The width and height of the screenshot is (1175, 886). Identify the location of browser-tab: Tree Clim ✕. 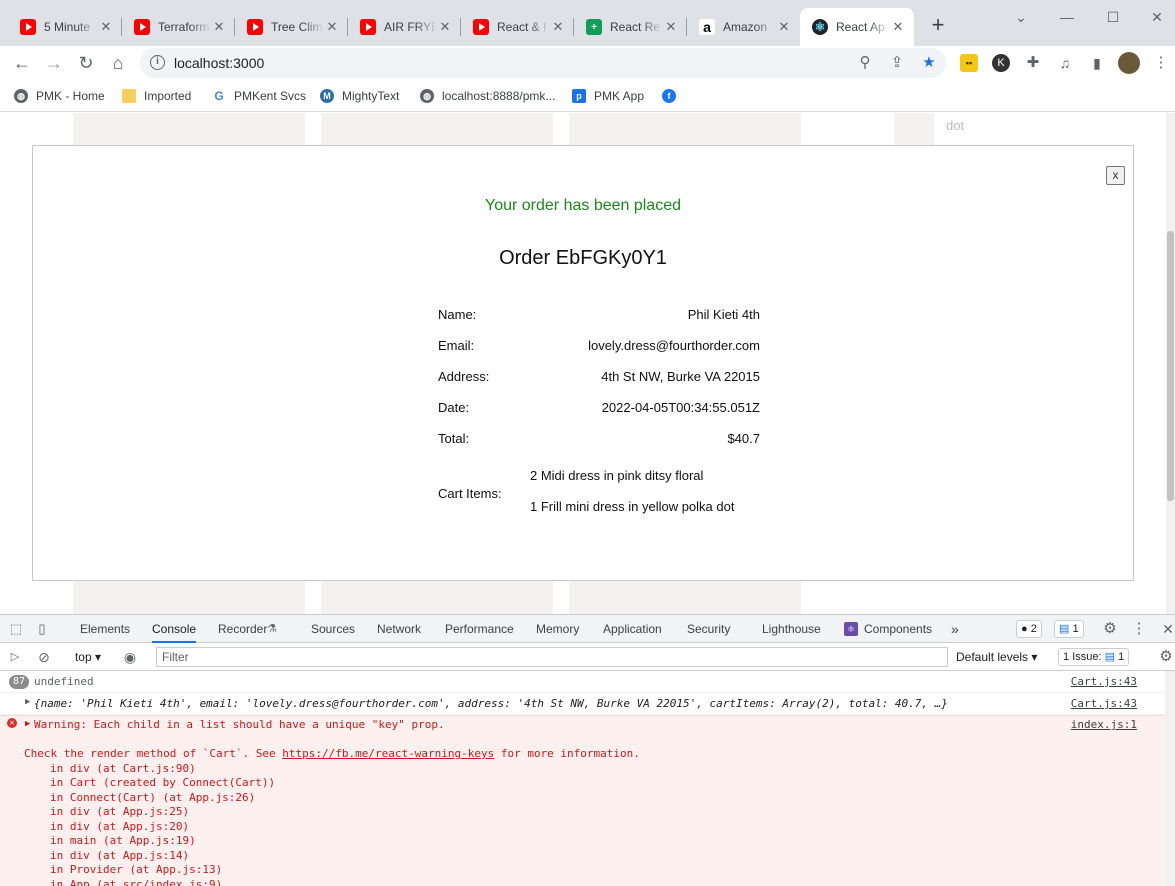
(291, 27).